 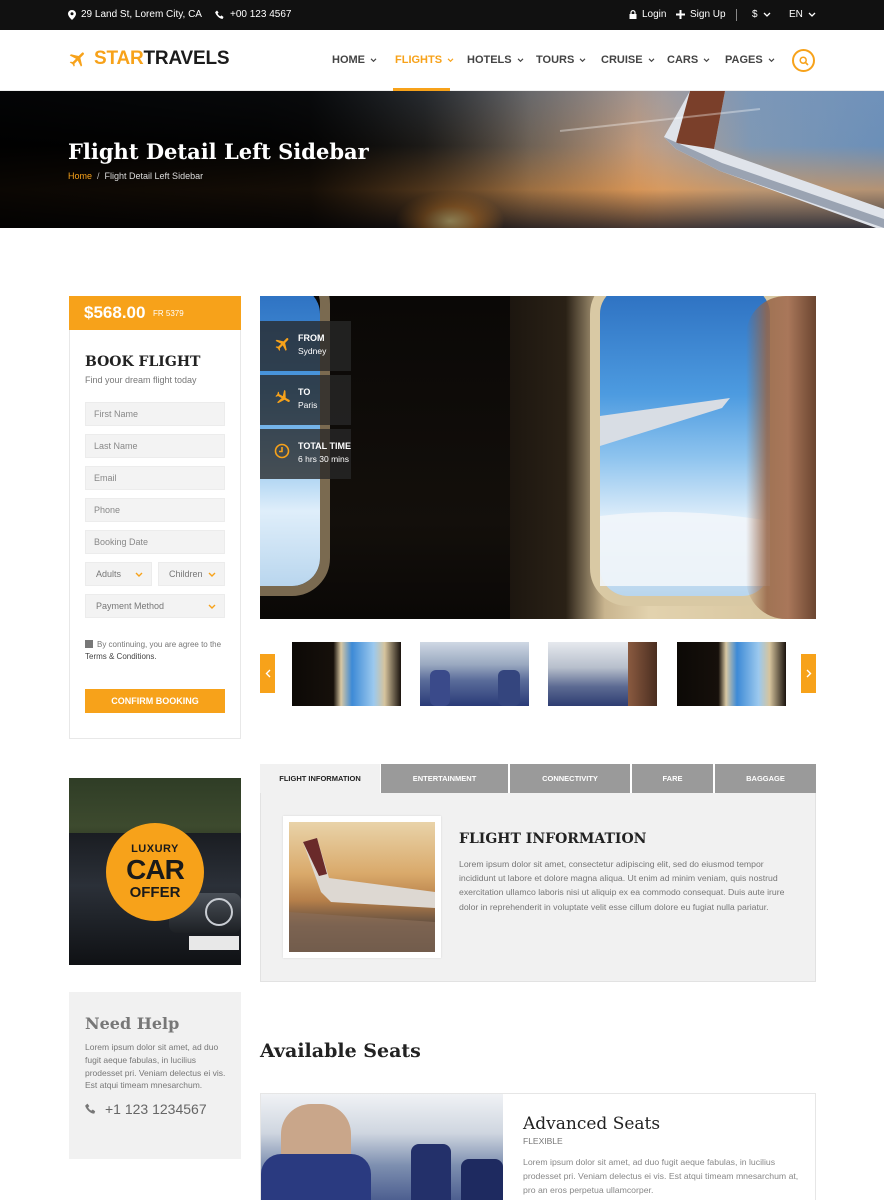 What do you see at coordinates (155, 478) in the screenshot?
I see `email-field: Email` at bounding box center [155, 478].